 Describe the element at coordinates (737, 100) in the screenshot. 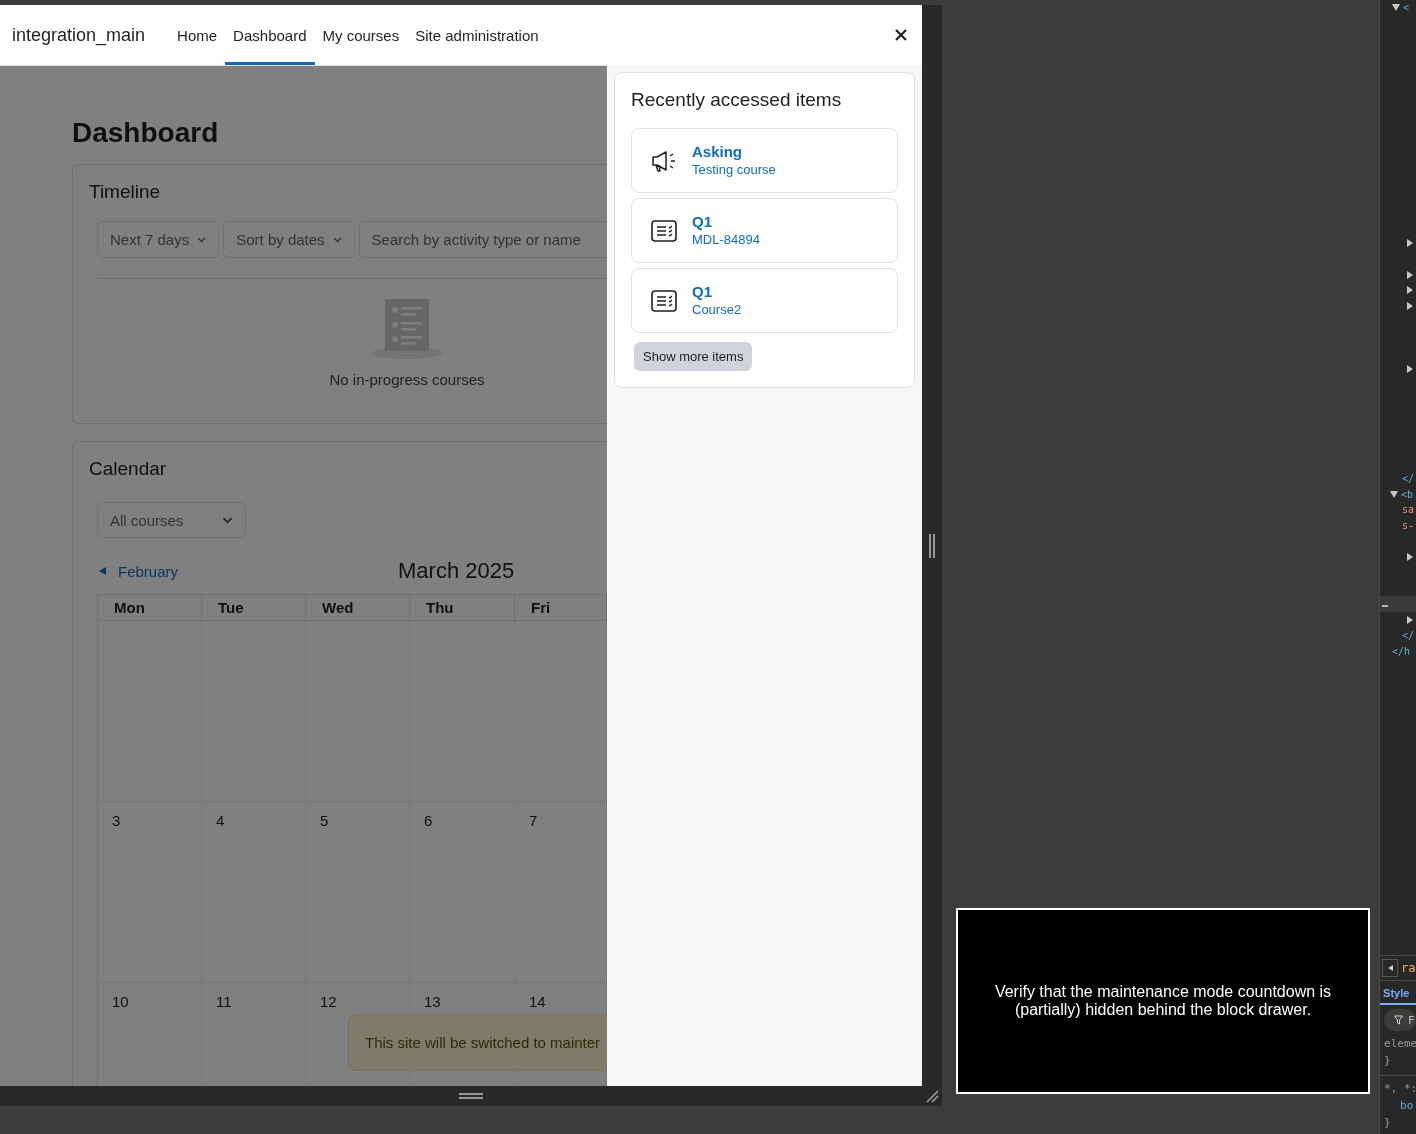

I see `card-title: Recently accessed items` at that location.